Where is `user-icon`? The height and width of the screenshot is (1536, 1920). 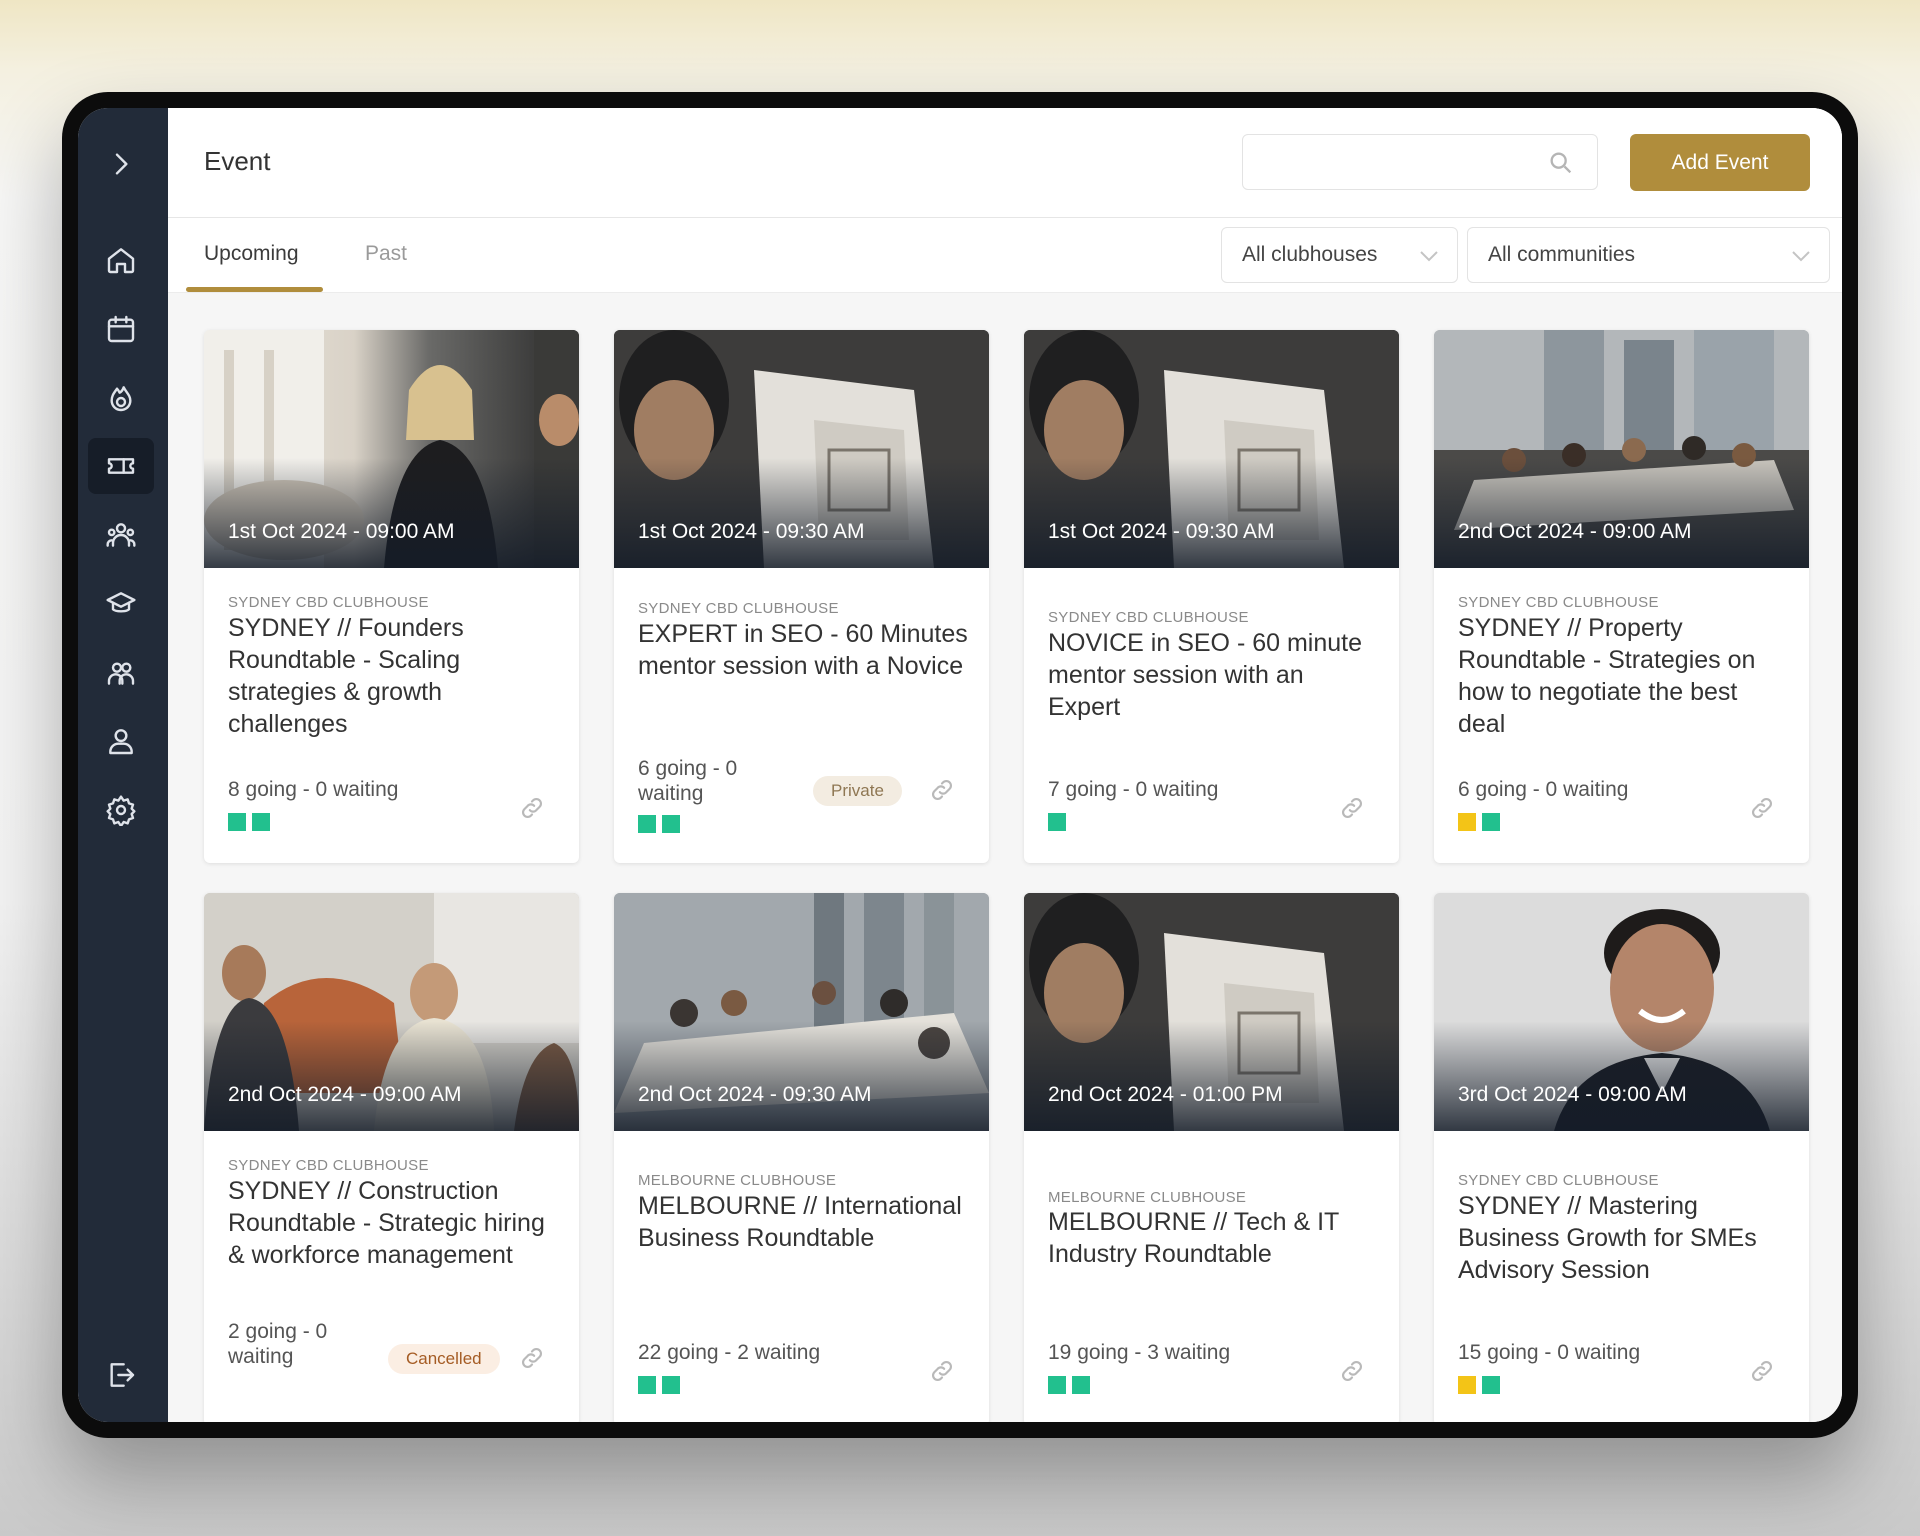 user-icon is located at coordinates (121, 742).